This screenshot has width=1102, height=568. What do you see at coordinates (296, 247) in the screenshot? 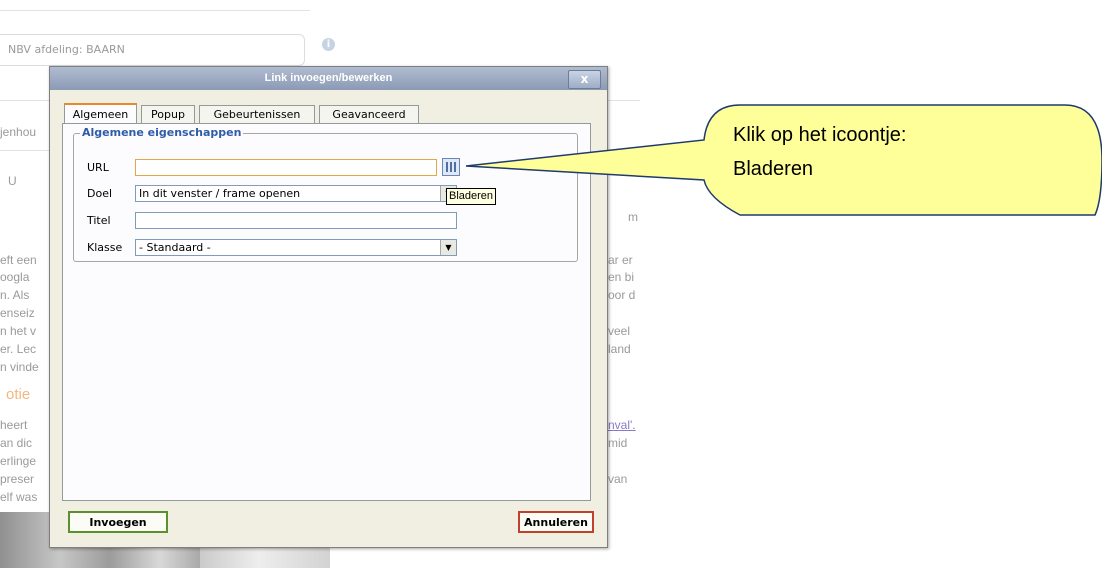
I see `klasse-select: - Standaard - ▼` at bounding box center [296, 247].